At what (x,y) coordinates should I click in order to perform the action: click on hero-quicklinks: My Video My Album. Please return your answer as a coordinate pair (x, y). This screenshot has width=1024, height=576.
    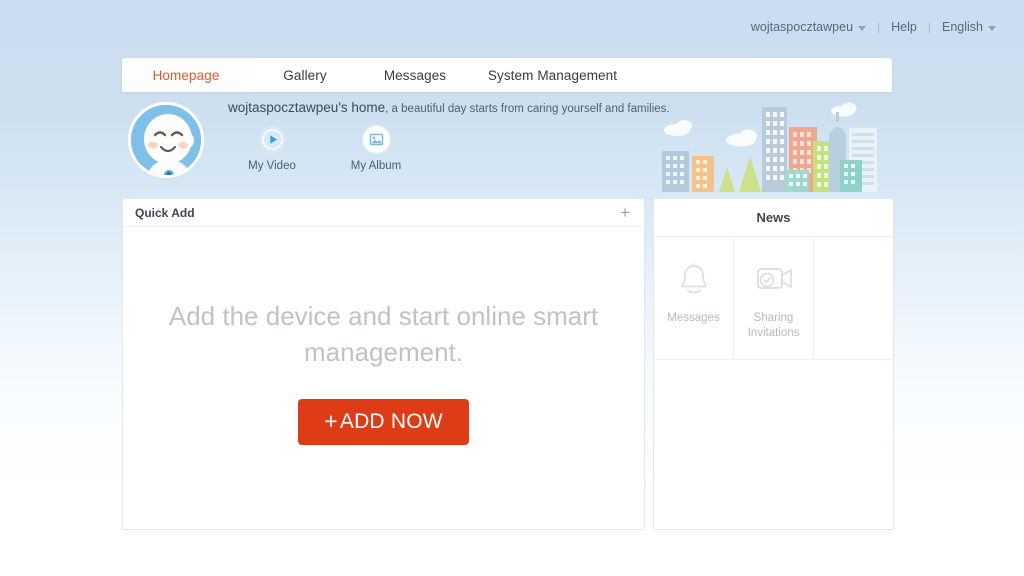
    Looking at the image, I should click on (324, 149).